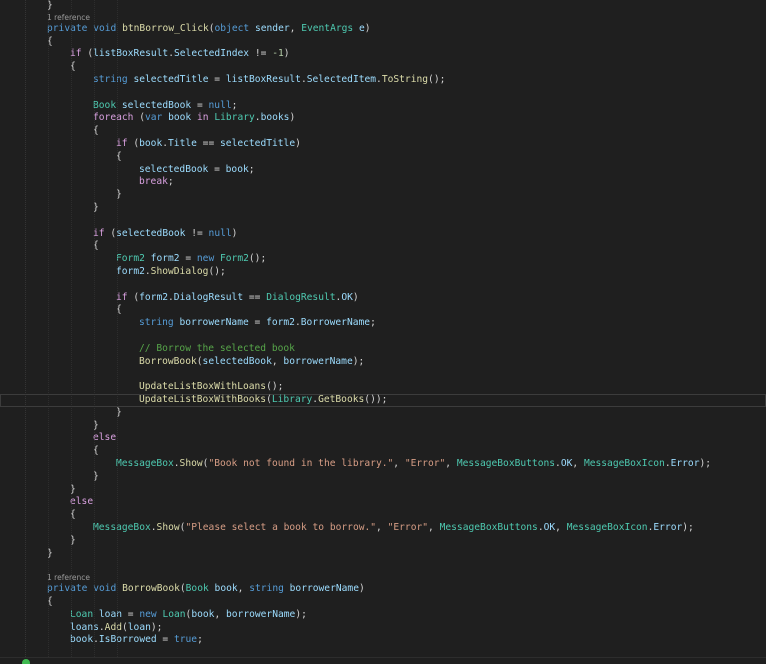 This screenshot has height=664, width=766. I want to click on code-line: loans.Add(loan);, so click(383, 628).